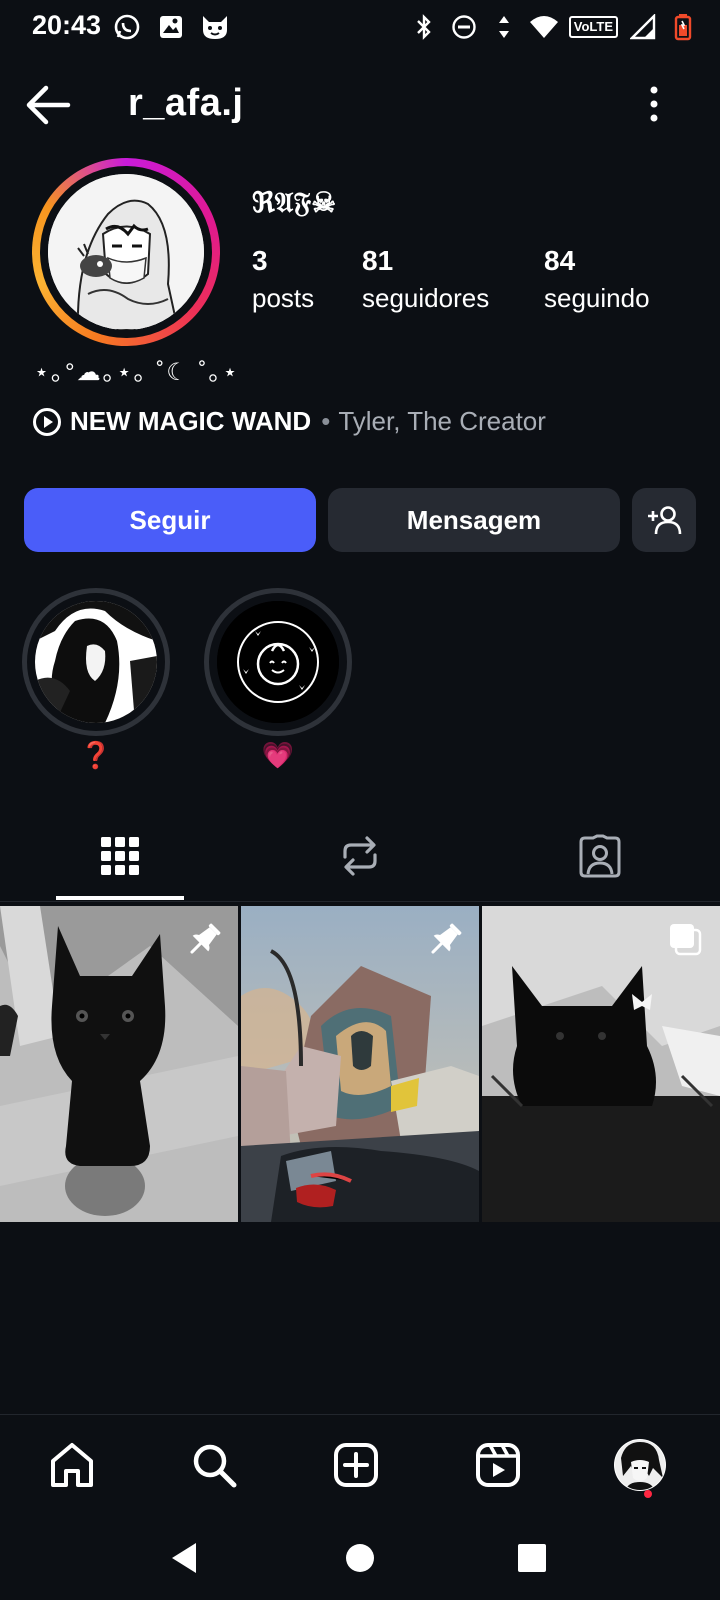 The image size is (720, 1600). I want to click on tab-tagged, so click(600, 856).